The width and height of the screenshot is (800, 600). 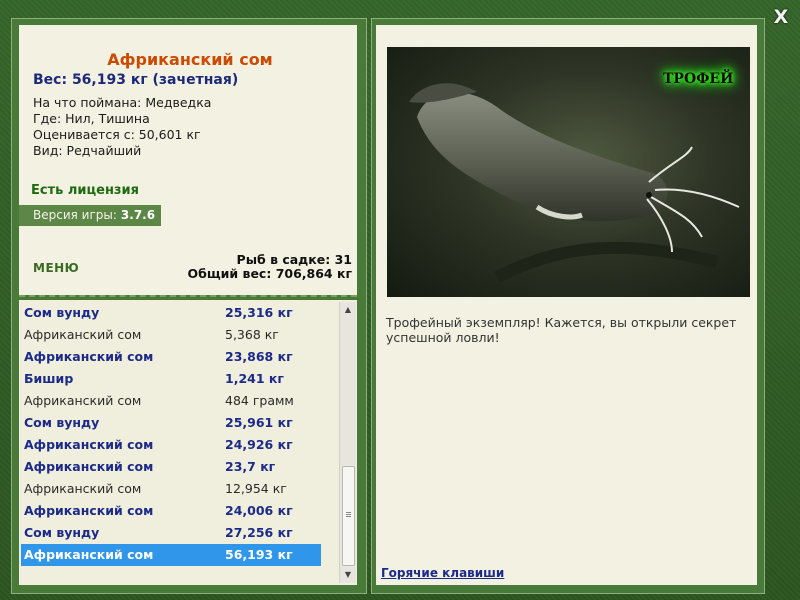 I want to click on game-version-bar: Версия игры: 3.7.6, so click(x=90, y=215).